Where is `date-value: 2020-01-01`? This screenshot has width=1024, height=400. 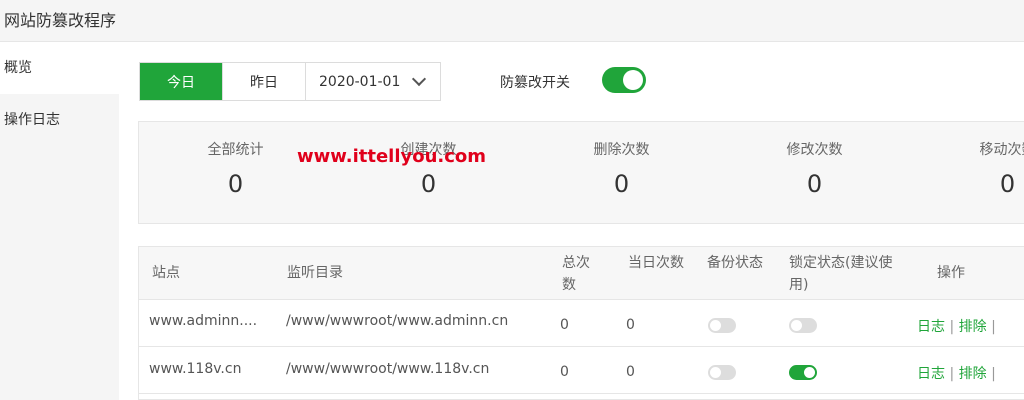
date-value: 2020-01-01 is located at coordinates (360, 81).